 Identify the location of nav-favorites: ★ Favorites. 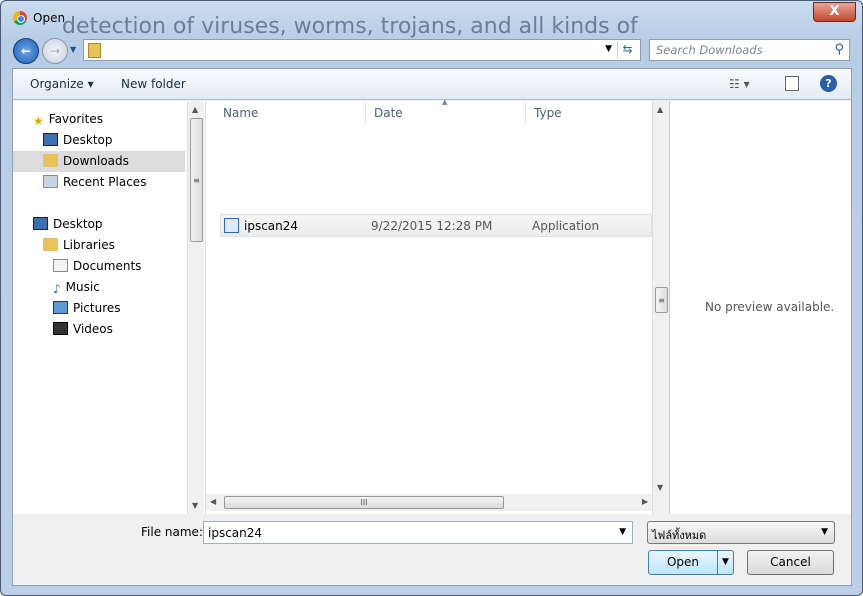
(68, 119).